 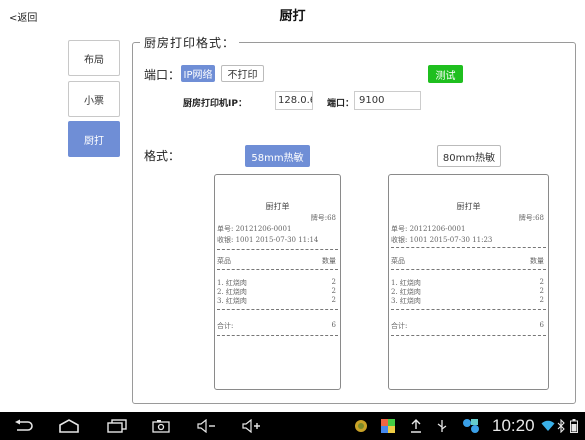 I want to click on usb-icon, so click(x=442, y=426).